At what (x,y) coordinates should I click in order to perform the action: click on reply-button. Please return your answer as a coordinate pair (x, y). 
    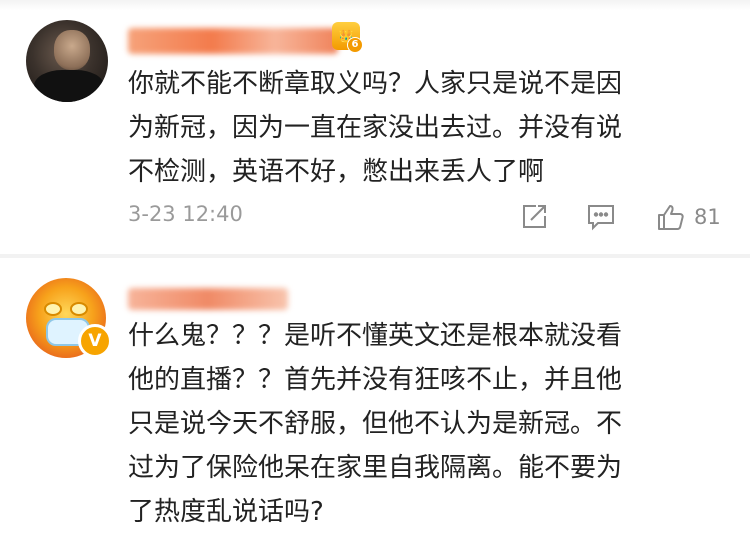
    Looking at the image, I should click on (601, 217).